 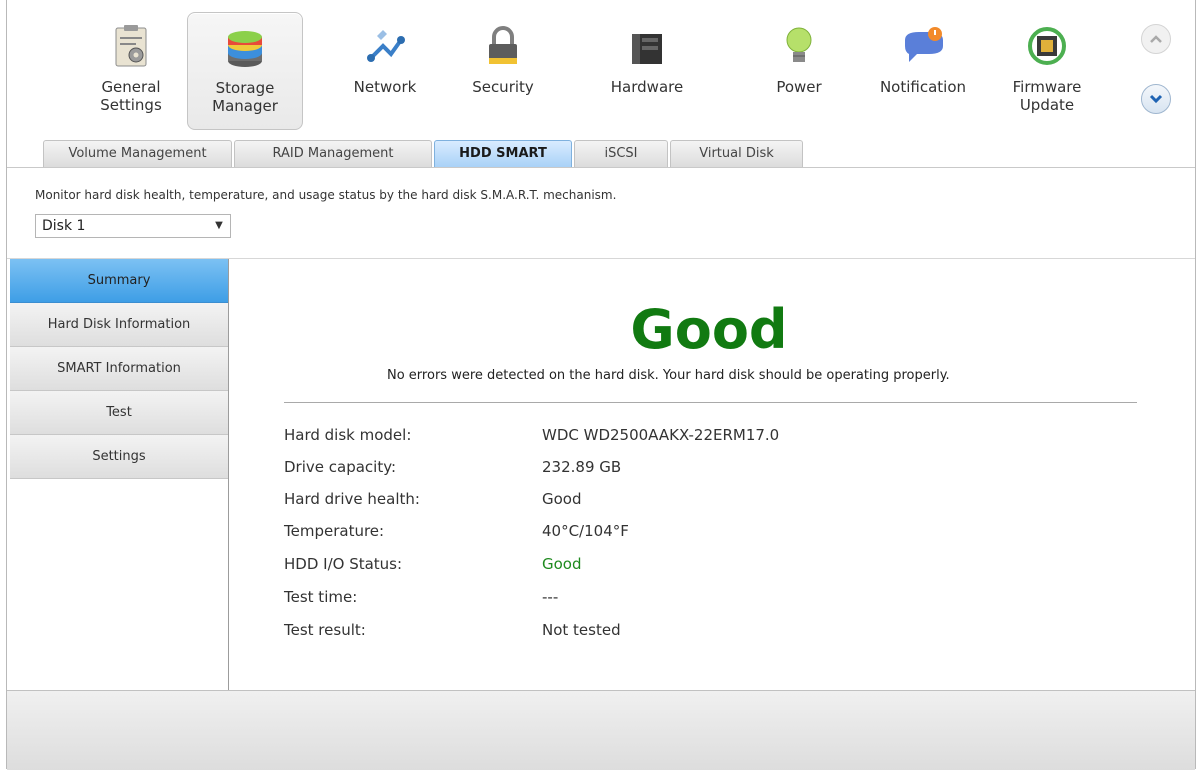 I want to click on storage-disks-icon, so click(x=245, y=49).